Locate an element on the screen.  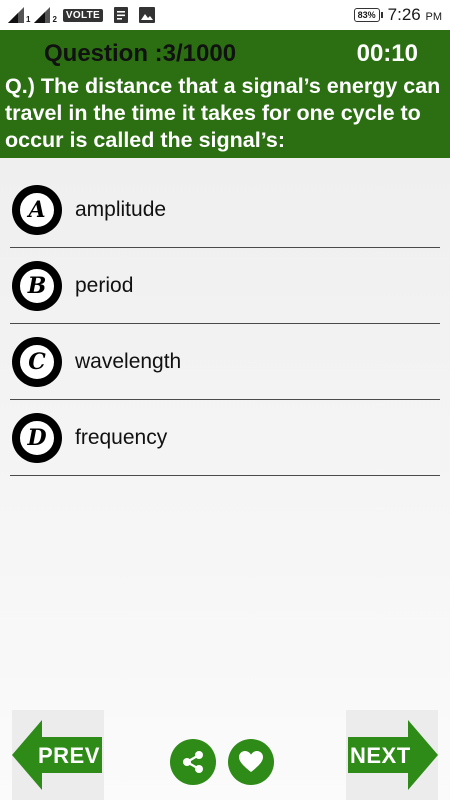
status-bar: 1 2 VOLTE 83% 7:26 PM is located at coordinates (225, 15).